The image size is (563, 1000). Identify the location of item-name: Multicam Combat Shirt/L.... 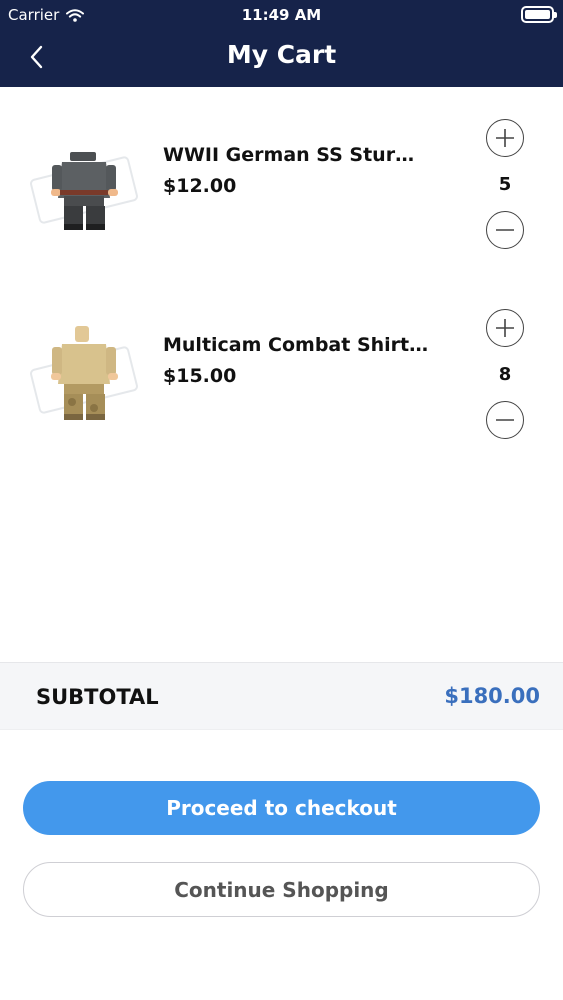
(298, 345).